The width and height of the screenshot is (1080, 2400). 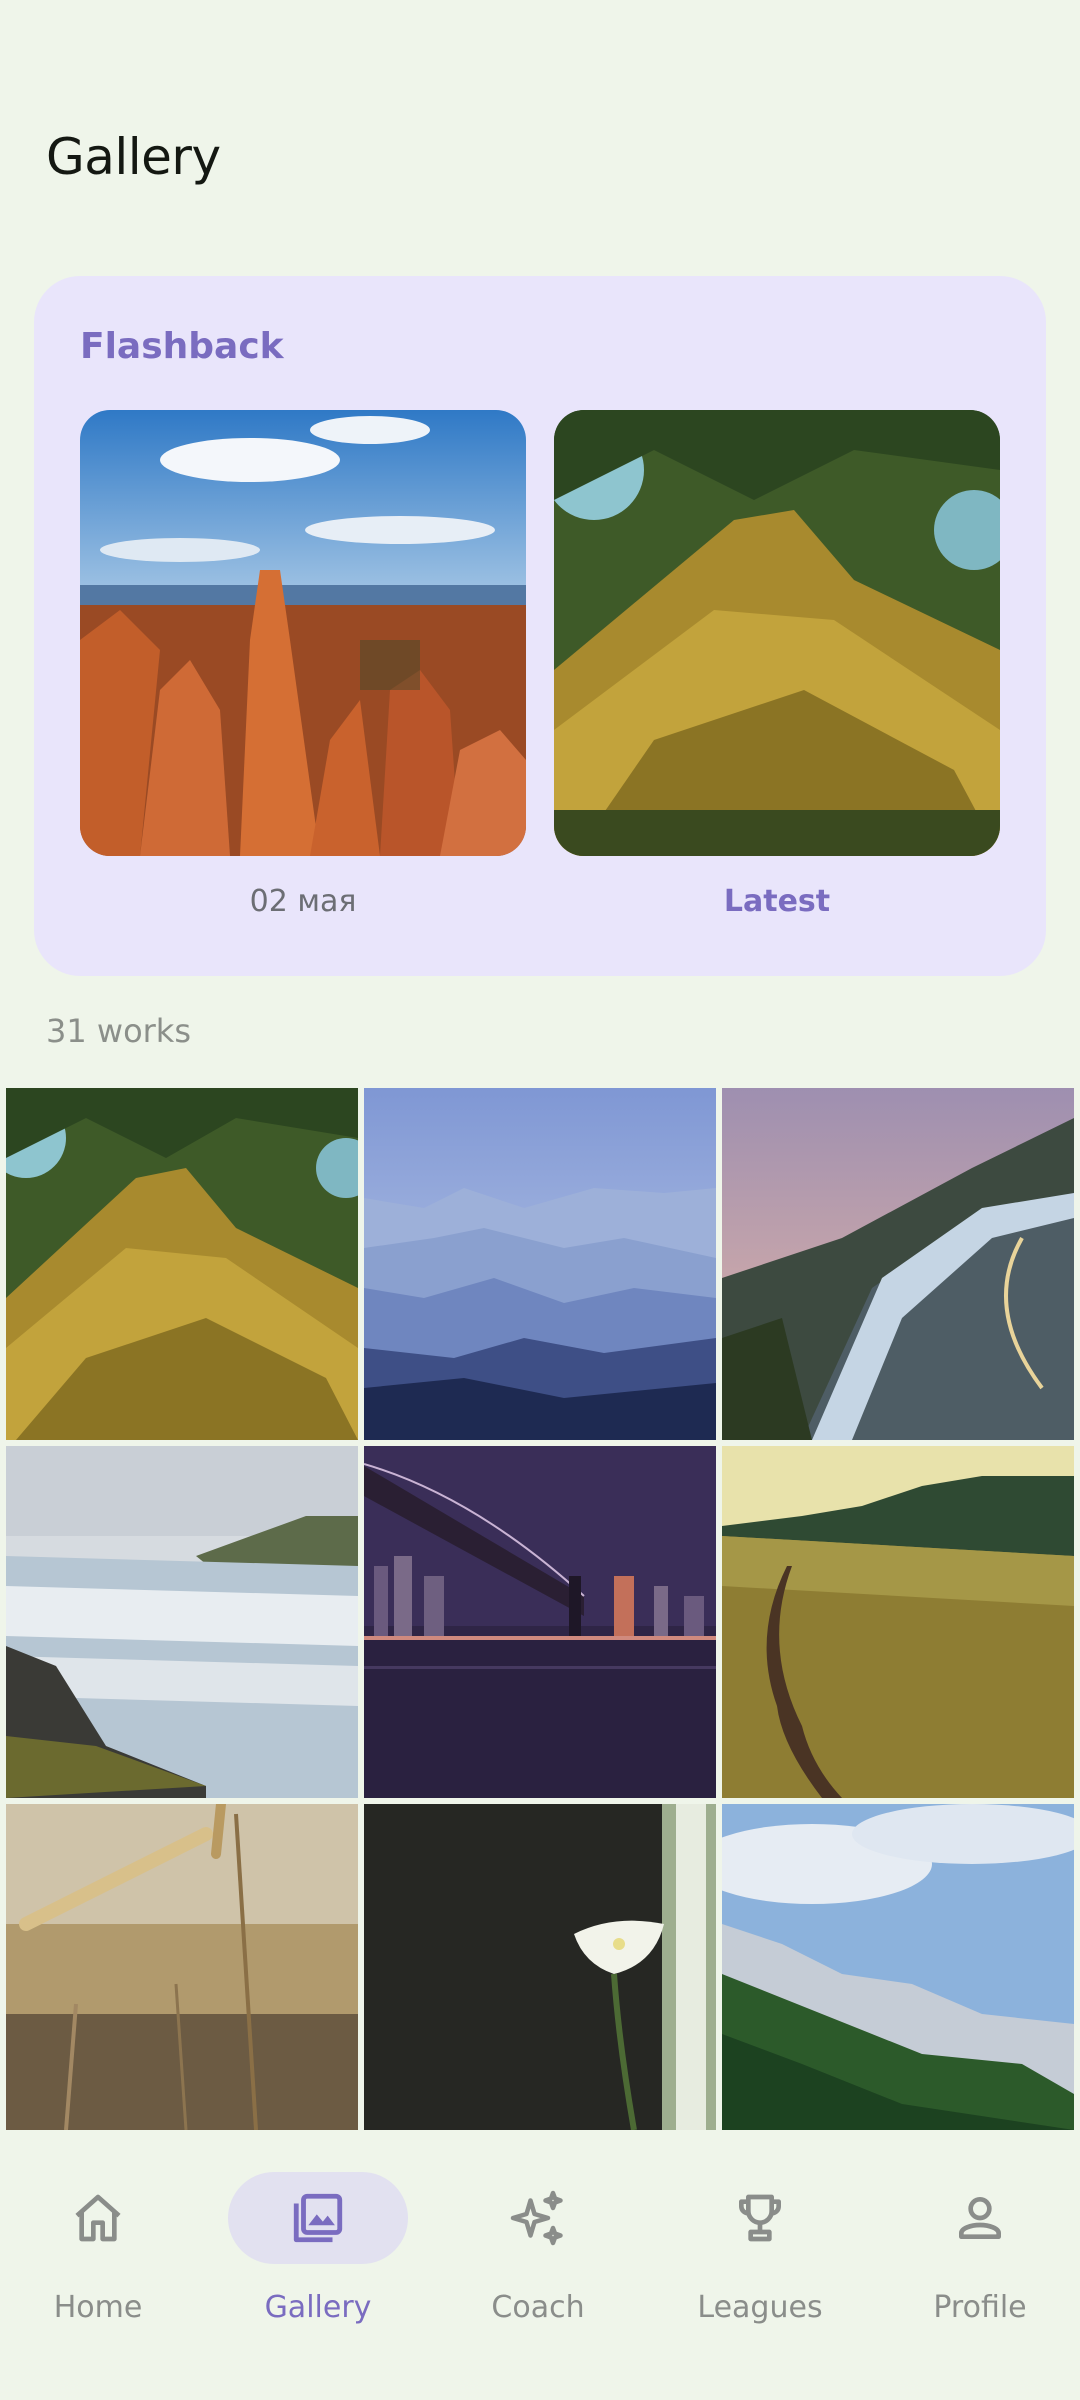 What do you see at coordinates (538, 2307) in the screenshot?
I see `nav-label-coach: Coach` at bounding box center [538, 2307].